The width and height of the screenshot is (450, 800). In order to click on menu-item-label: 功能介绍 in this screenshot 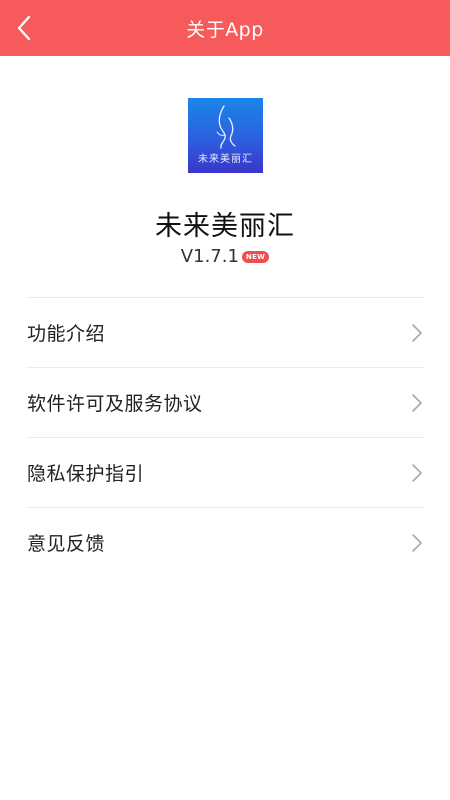, I will do `click(66, 334)`.